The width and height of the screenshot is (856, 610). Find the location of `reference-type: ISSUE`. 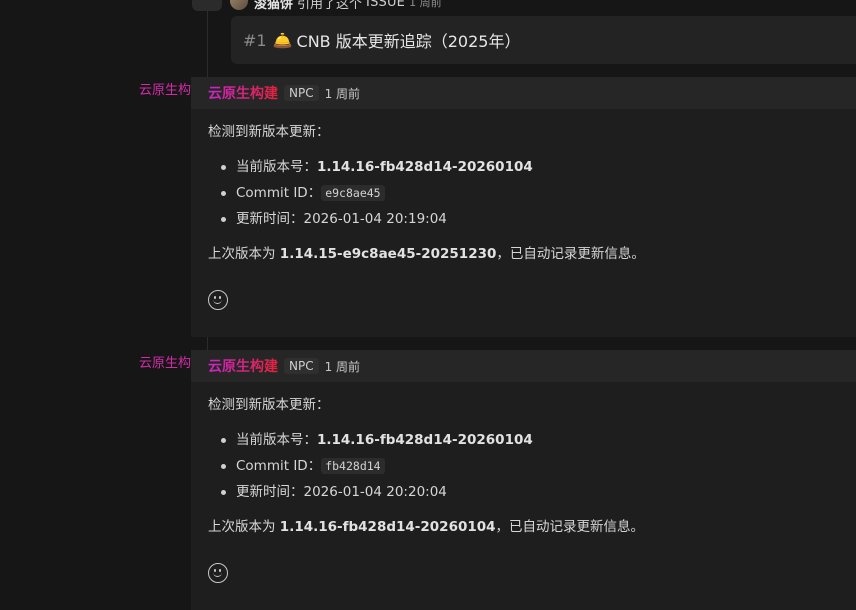

reference-type: ISSUE is located at coordinates (386, 5).